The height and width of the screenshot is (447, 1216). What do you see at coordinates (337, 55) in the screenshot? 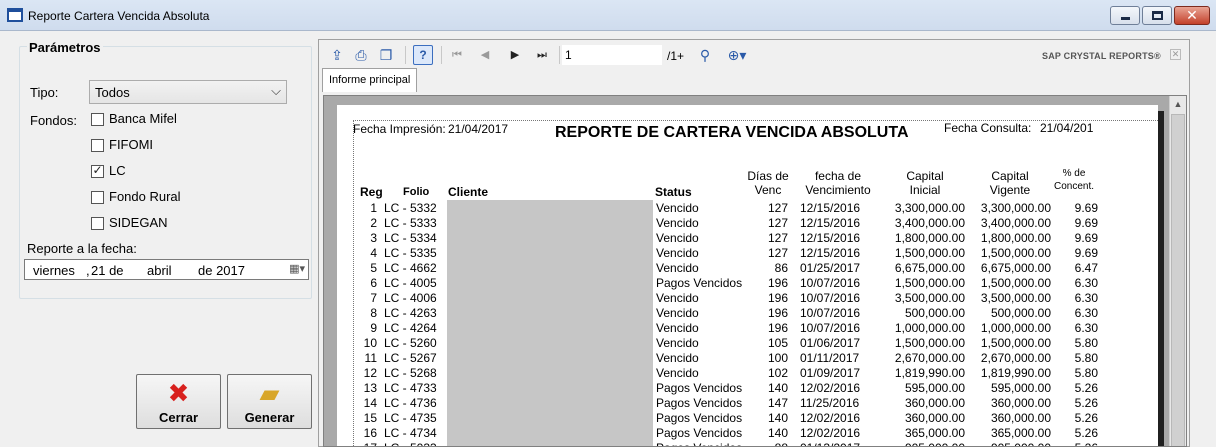
I see `export-icon: ⇪` at bounding box center [337, 55].